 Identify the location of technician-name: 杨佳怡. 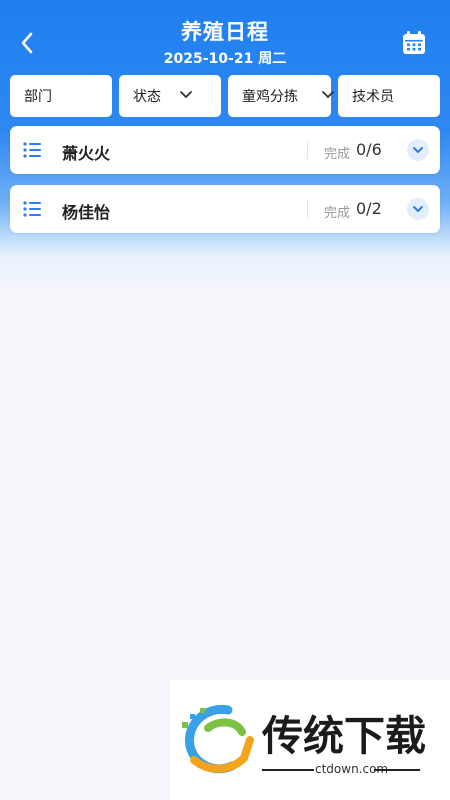
(86, 212).